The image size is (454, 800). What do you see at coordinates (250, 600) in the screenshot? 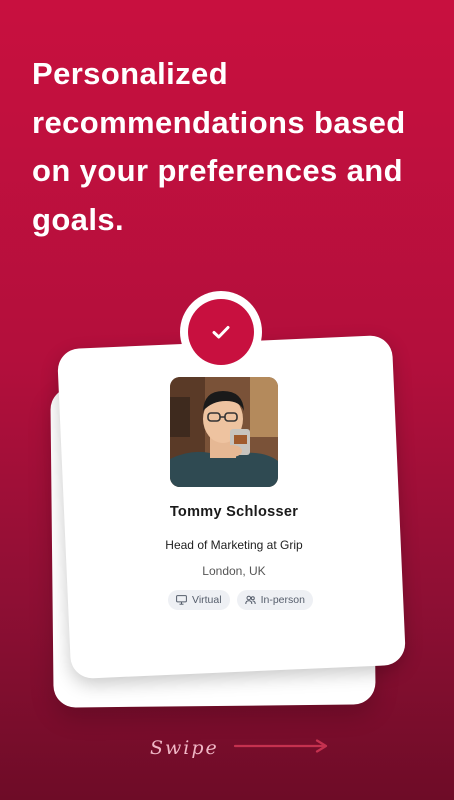
I see `people-icon` at bounding box center [250, 600].